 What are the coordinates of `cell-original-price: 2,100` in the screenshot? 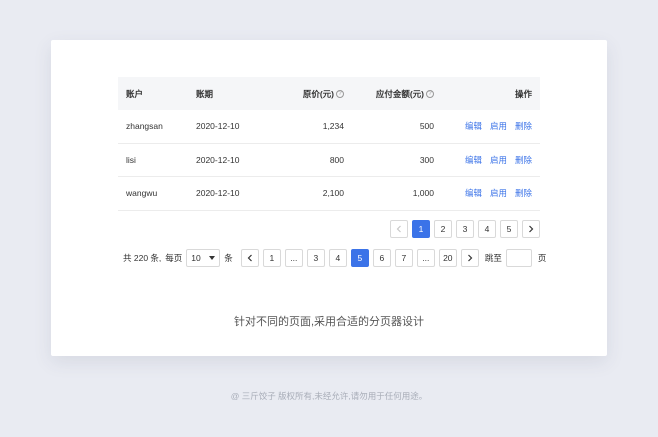 It's located at (333, 193).